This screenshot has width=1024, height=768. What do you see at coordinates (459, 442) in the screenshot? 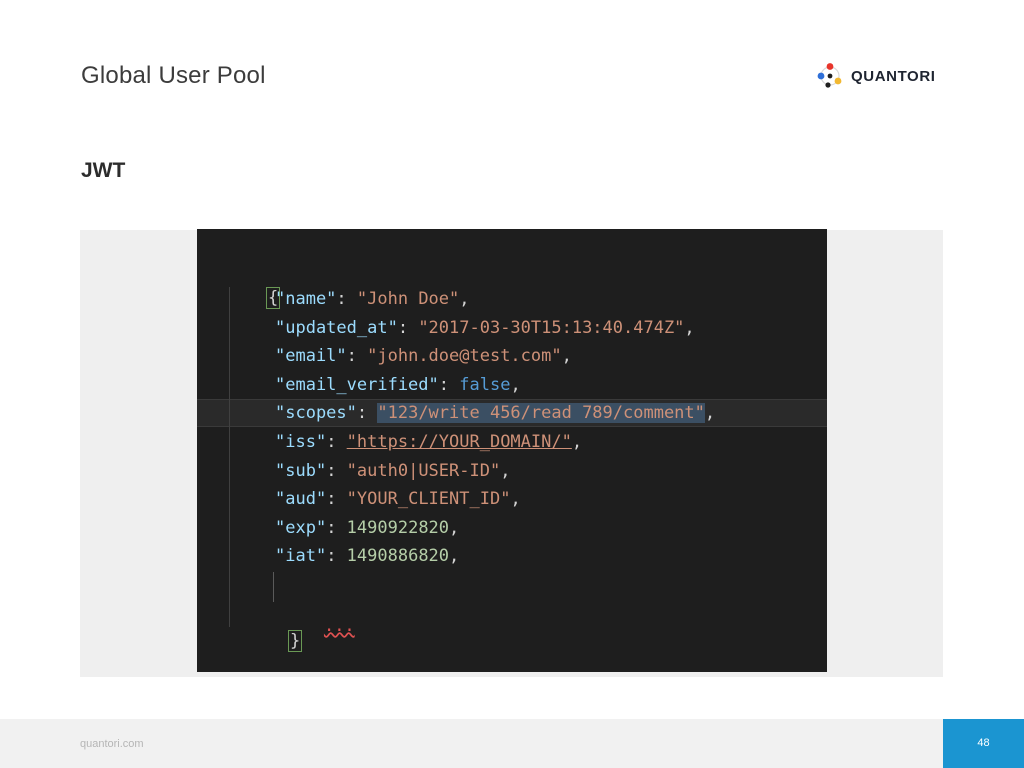
I see `json-value: "https://YOUR_DOMAIN/"` at bounding box center [459, 442].